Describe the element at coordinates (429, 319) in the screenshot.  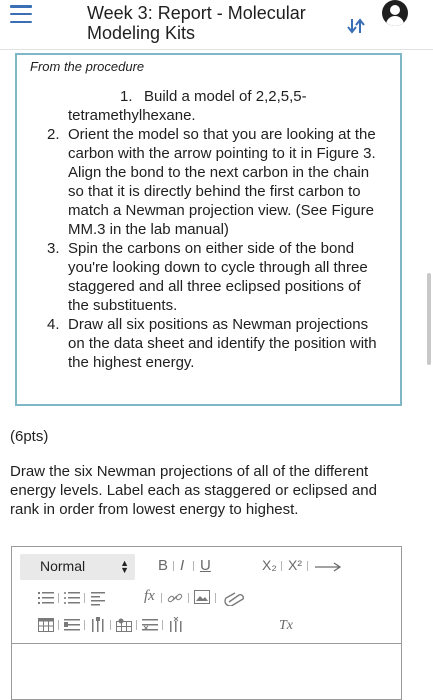
I see `scrollbar-thumb` at that location.